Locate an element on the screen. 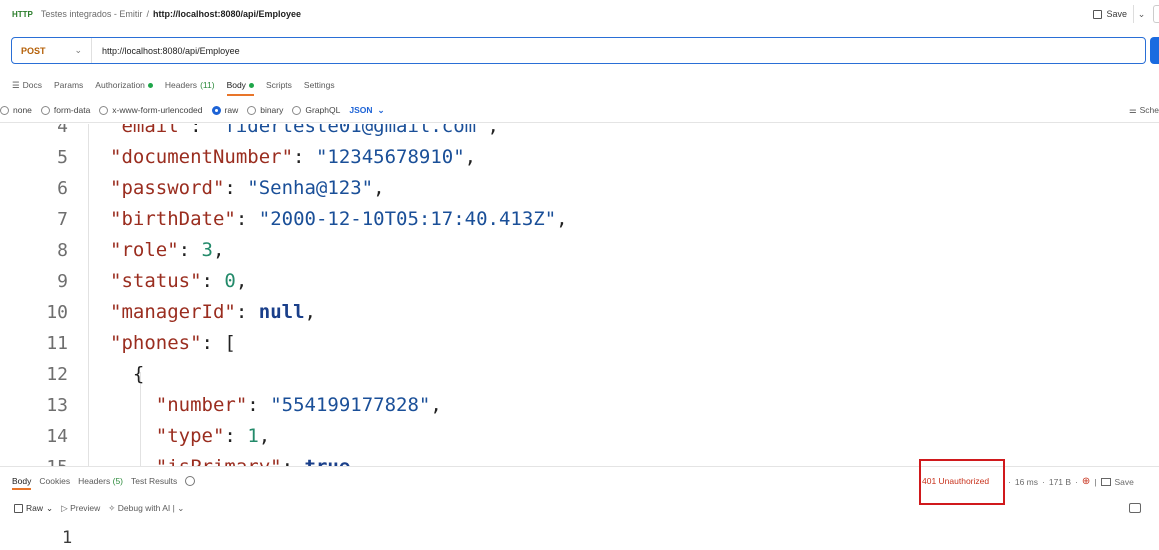 The height and width of the screenshot is (550, 1159). save-icon is located at coordinates (1098, 14).